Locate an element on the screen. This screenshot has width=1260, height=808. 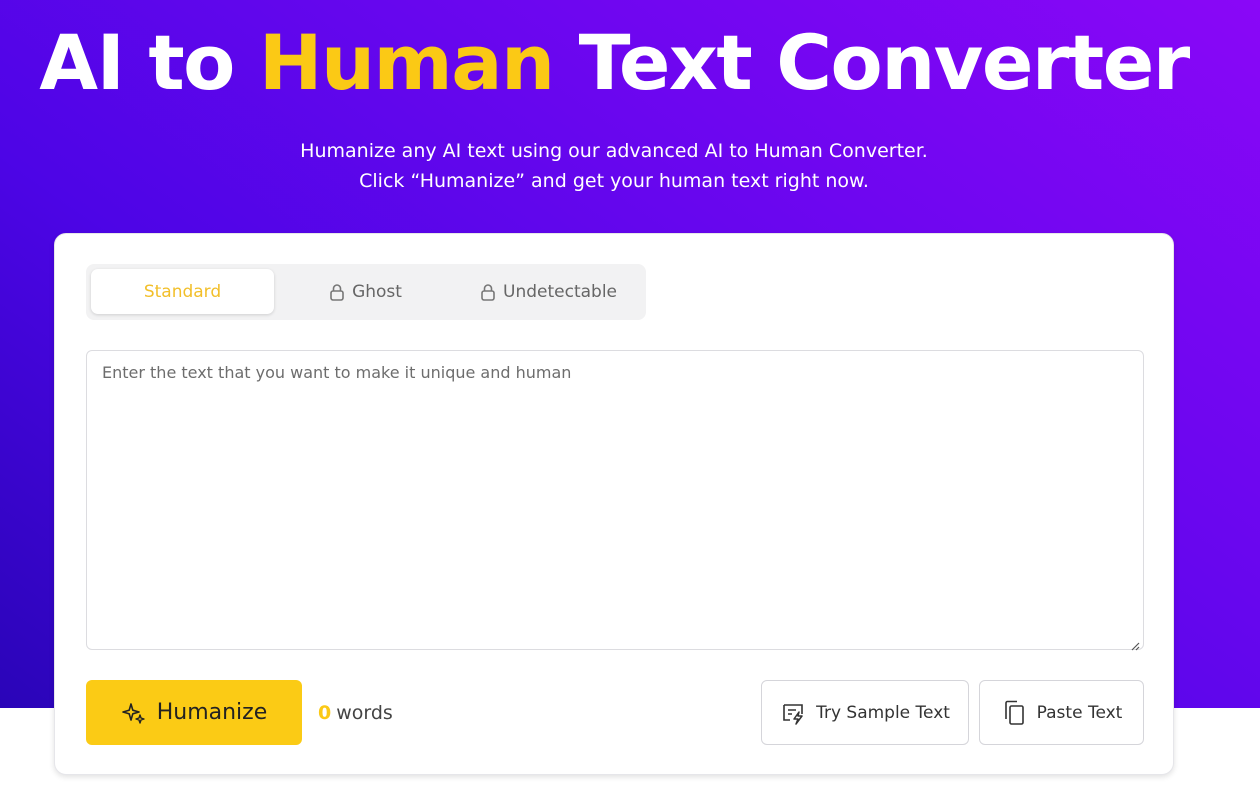
tab-undetectable-label: Undetectable is located at coordinates (560, 291).